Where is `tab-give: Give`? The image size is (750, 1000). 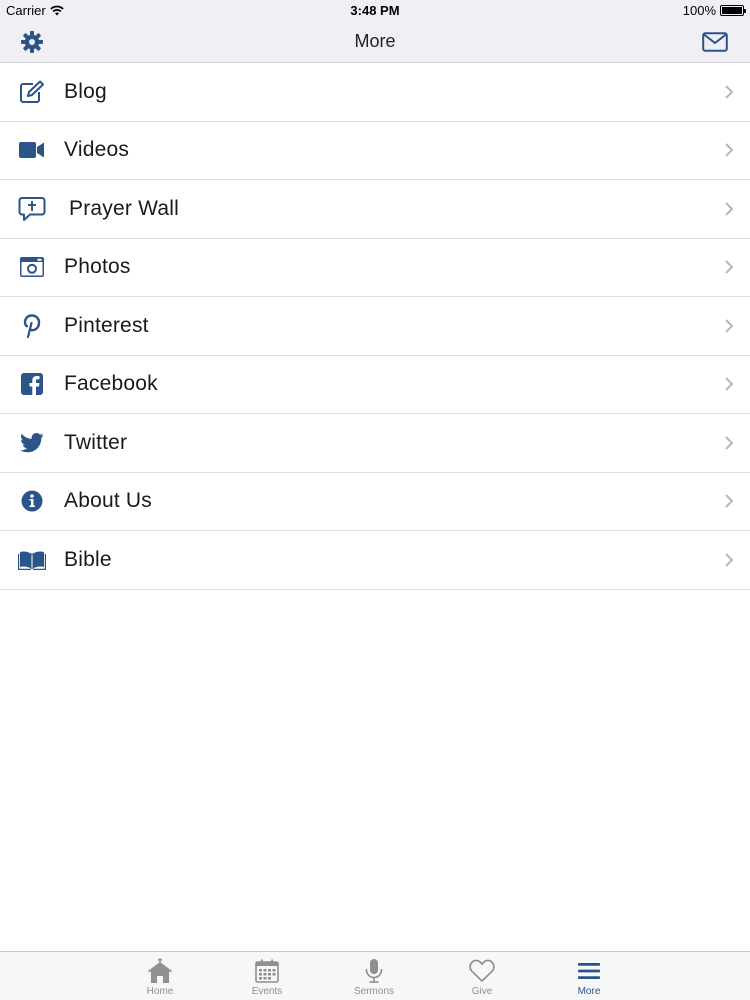
tab-give: Give is located at coordinates (482, 976).